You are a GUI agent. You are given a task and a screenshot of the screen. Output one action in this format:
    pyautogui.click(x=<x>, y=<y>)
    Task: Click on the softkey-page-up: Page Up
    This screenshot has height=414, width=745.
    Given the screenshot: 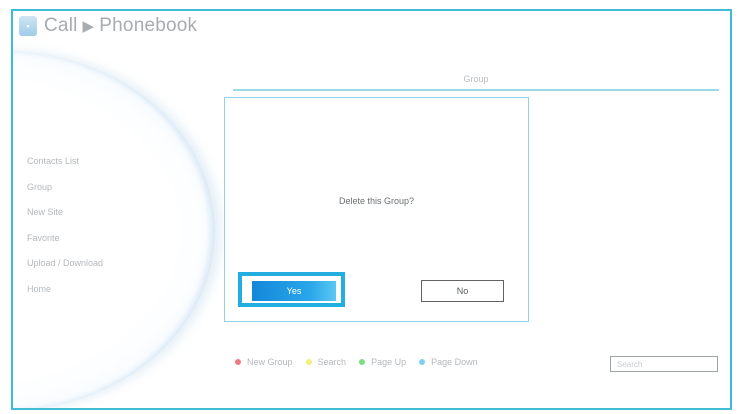 What is the action you would take?
    pyautogui.click(x=382, y=362)
    